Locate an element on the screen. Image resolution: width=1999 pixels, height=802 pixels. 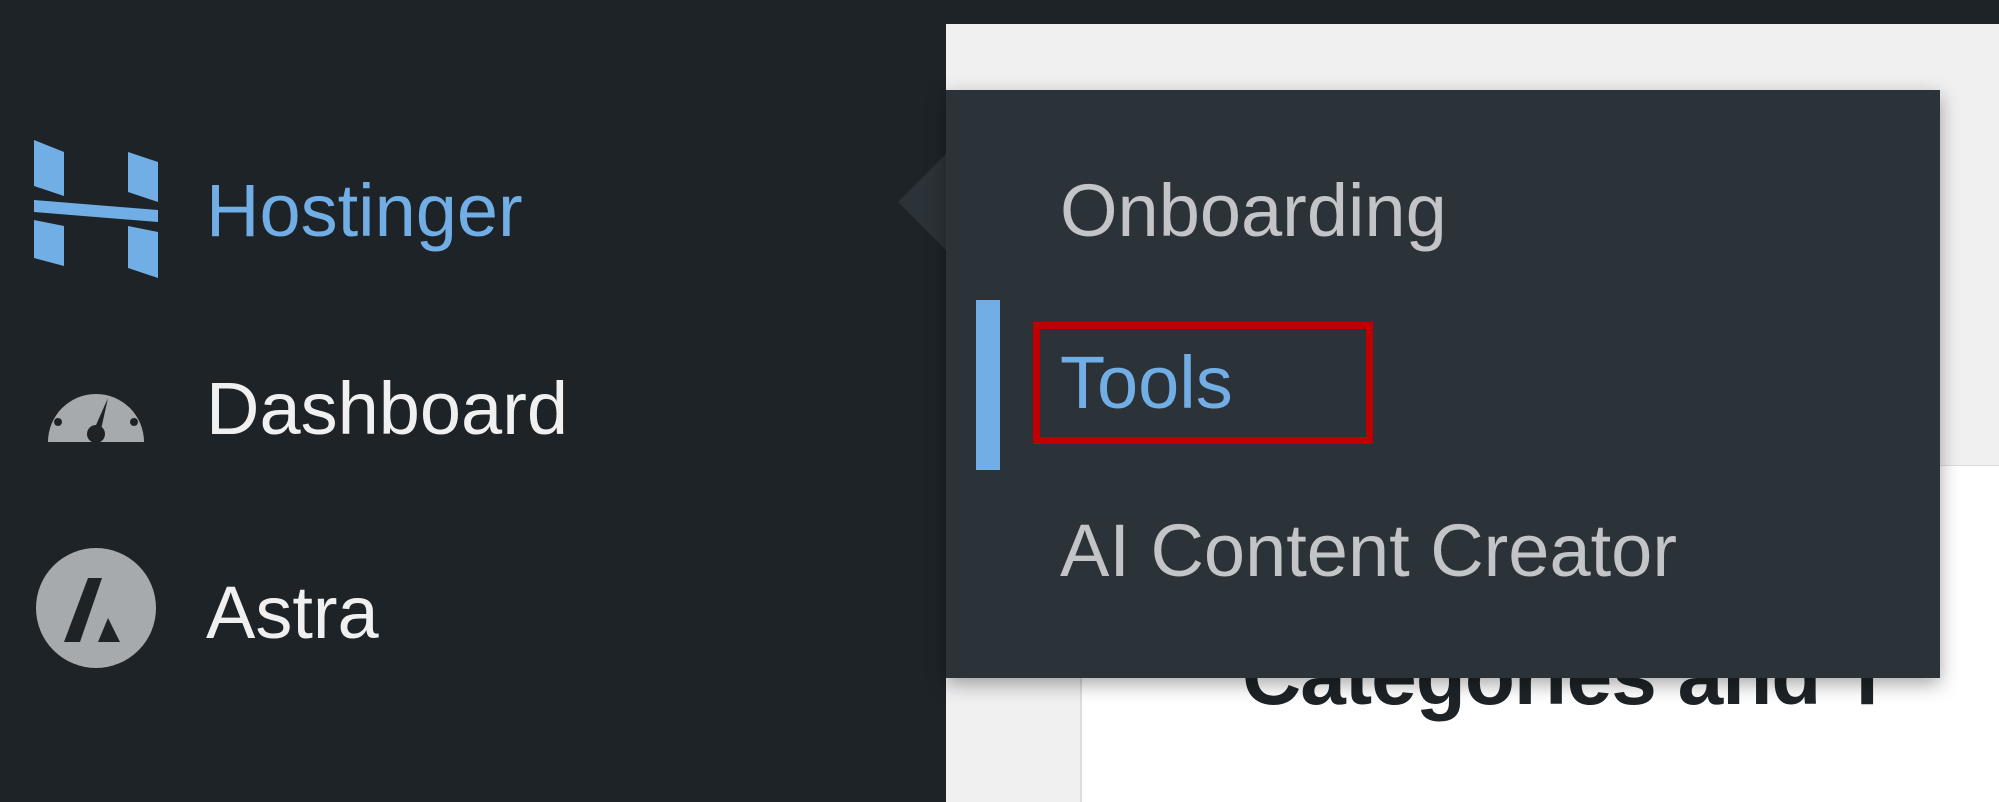
active-indicator is located at coordinates (988, 385).